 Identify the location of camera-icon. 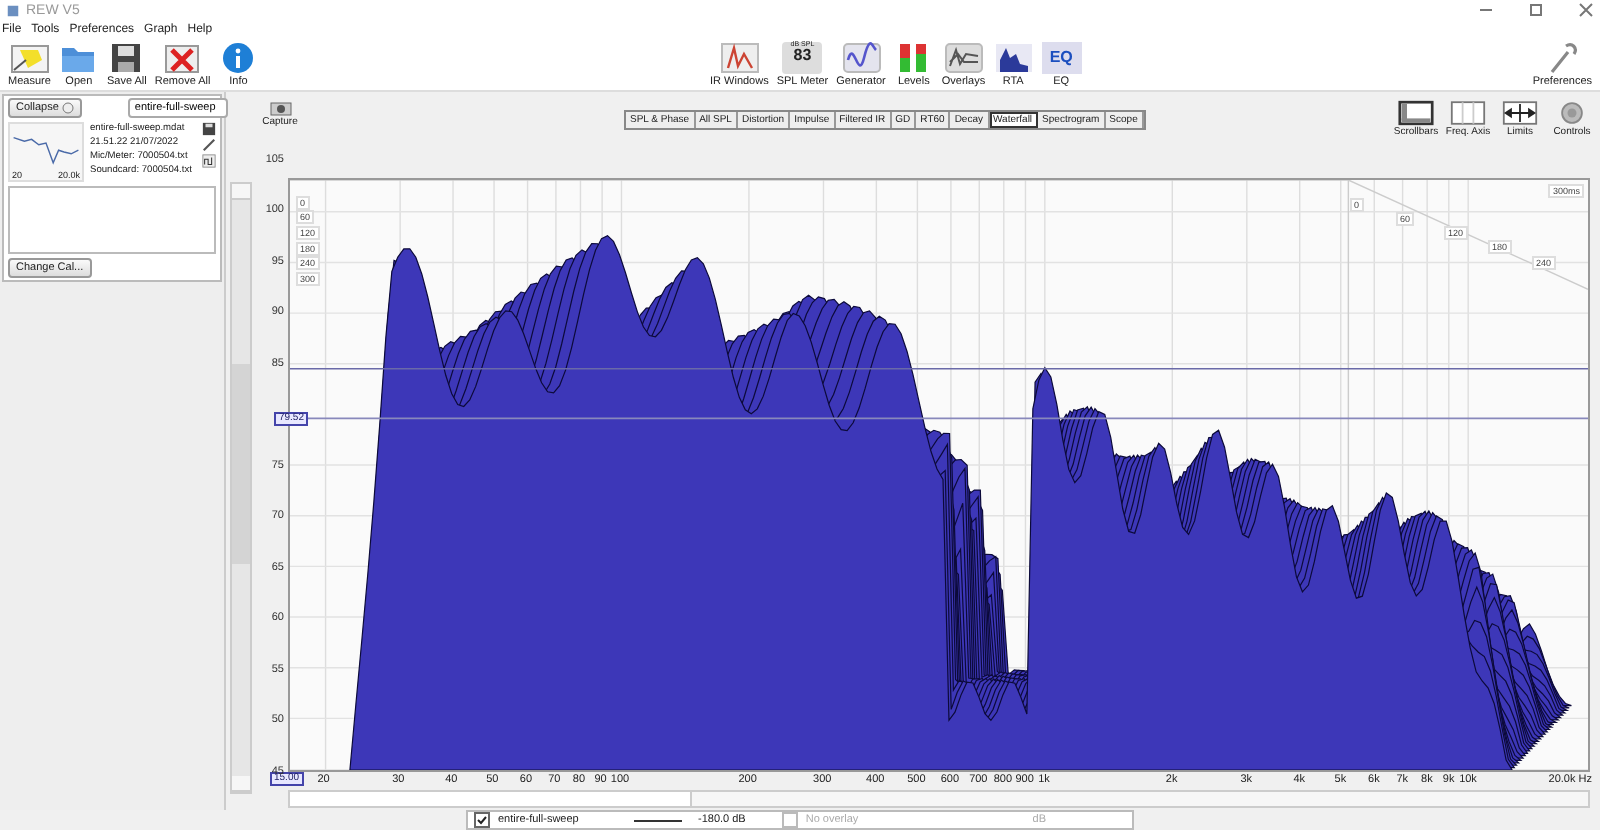
(280, 108).